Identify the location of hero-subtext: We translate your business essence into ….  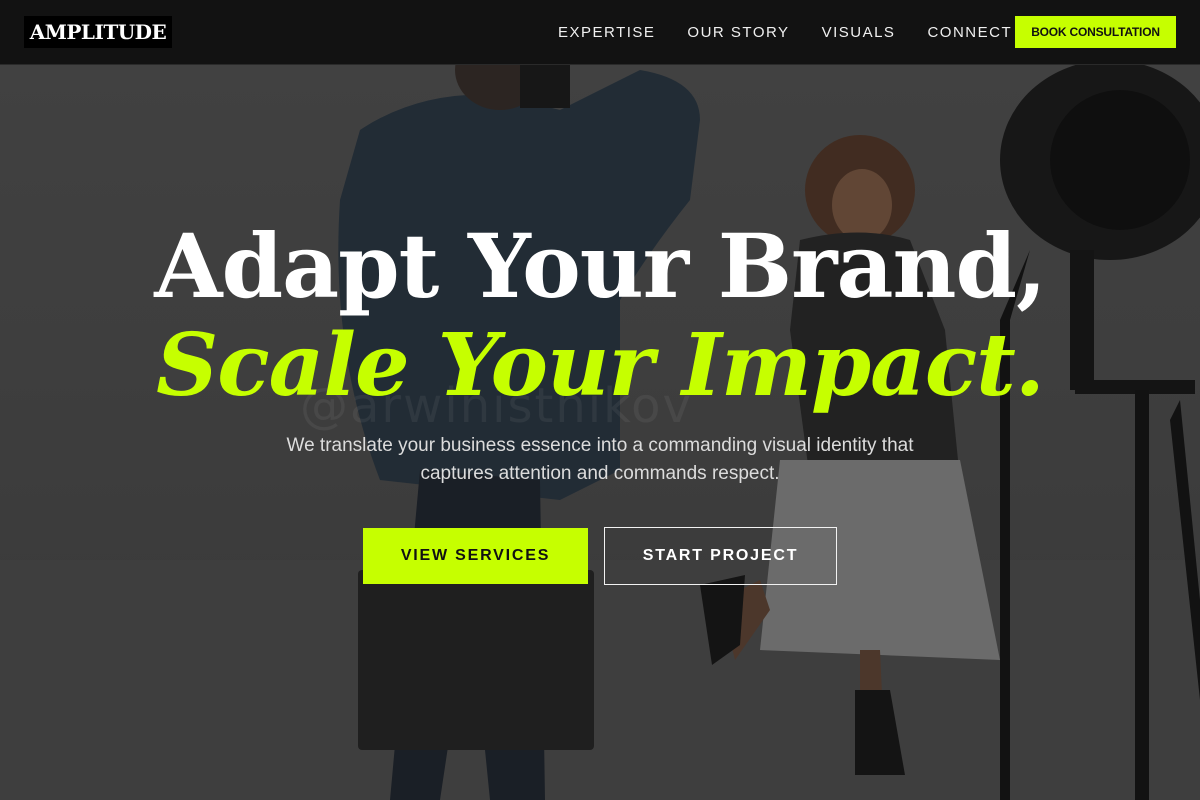
(600, 459).